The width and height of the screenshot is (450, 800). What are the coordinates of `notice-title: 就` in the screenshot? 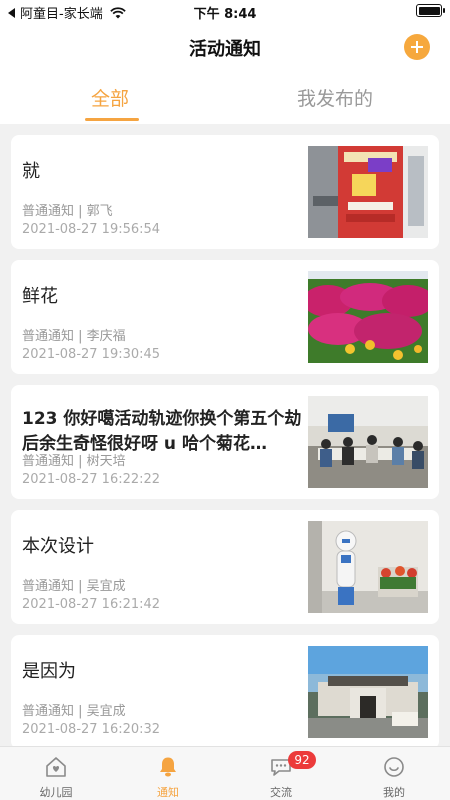 It's located at (31, 171).